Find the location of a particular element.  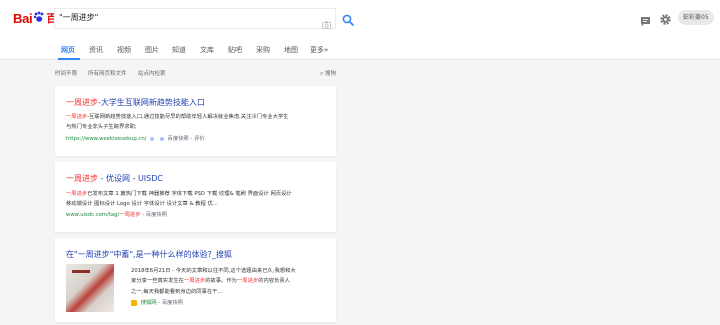

thumbnail-graphic is located at coordinates (81, 271).